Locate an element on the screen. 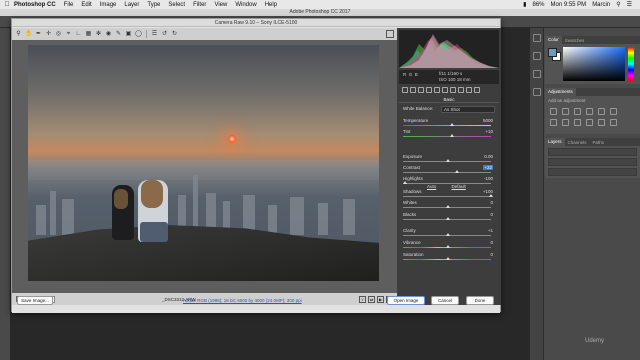 Image resolution: width=640 pixels, height=360 pixels. targeted-adjustment-icon: ◎ is located at coordinates (58, 34).